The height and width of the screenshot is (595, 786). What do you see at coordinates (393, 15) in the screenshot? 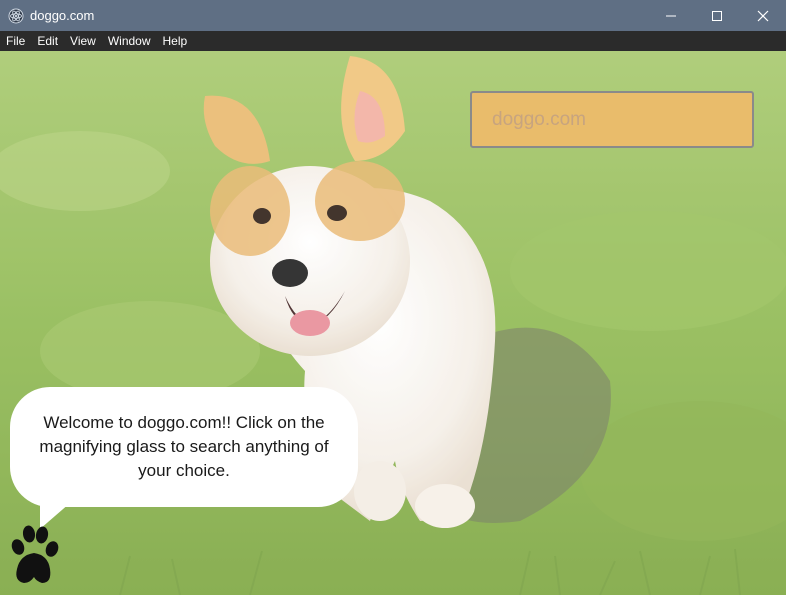
I see `title-bar: doggo.com` at bounding box center [393, 15].